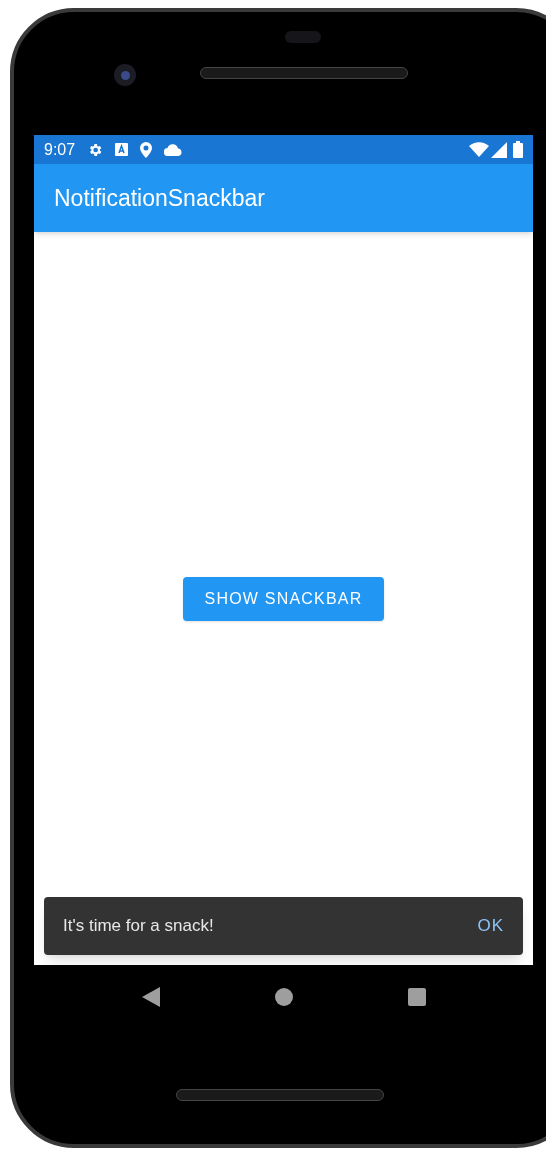  I want to click on gear-icon, so click(95, 149).